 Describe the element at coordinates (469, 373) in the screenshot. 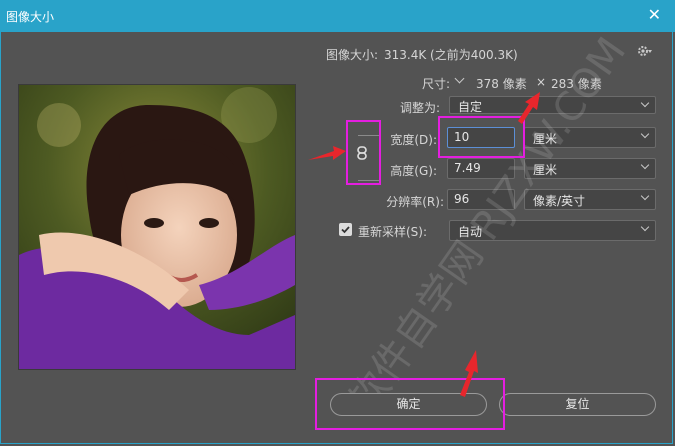

I see `arrow-to-ok-button` at that location.